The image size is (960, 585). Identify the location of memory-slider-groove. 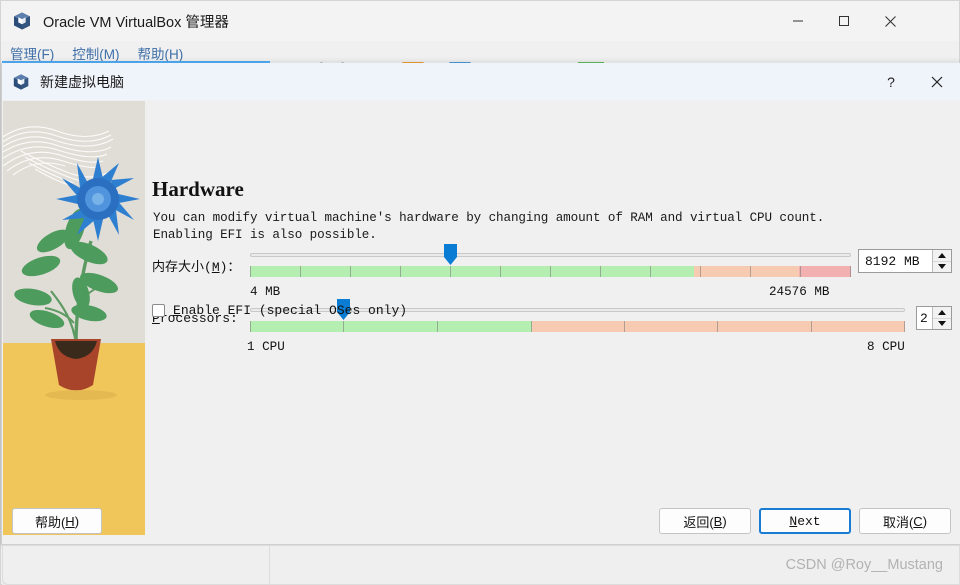
(550, 255).